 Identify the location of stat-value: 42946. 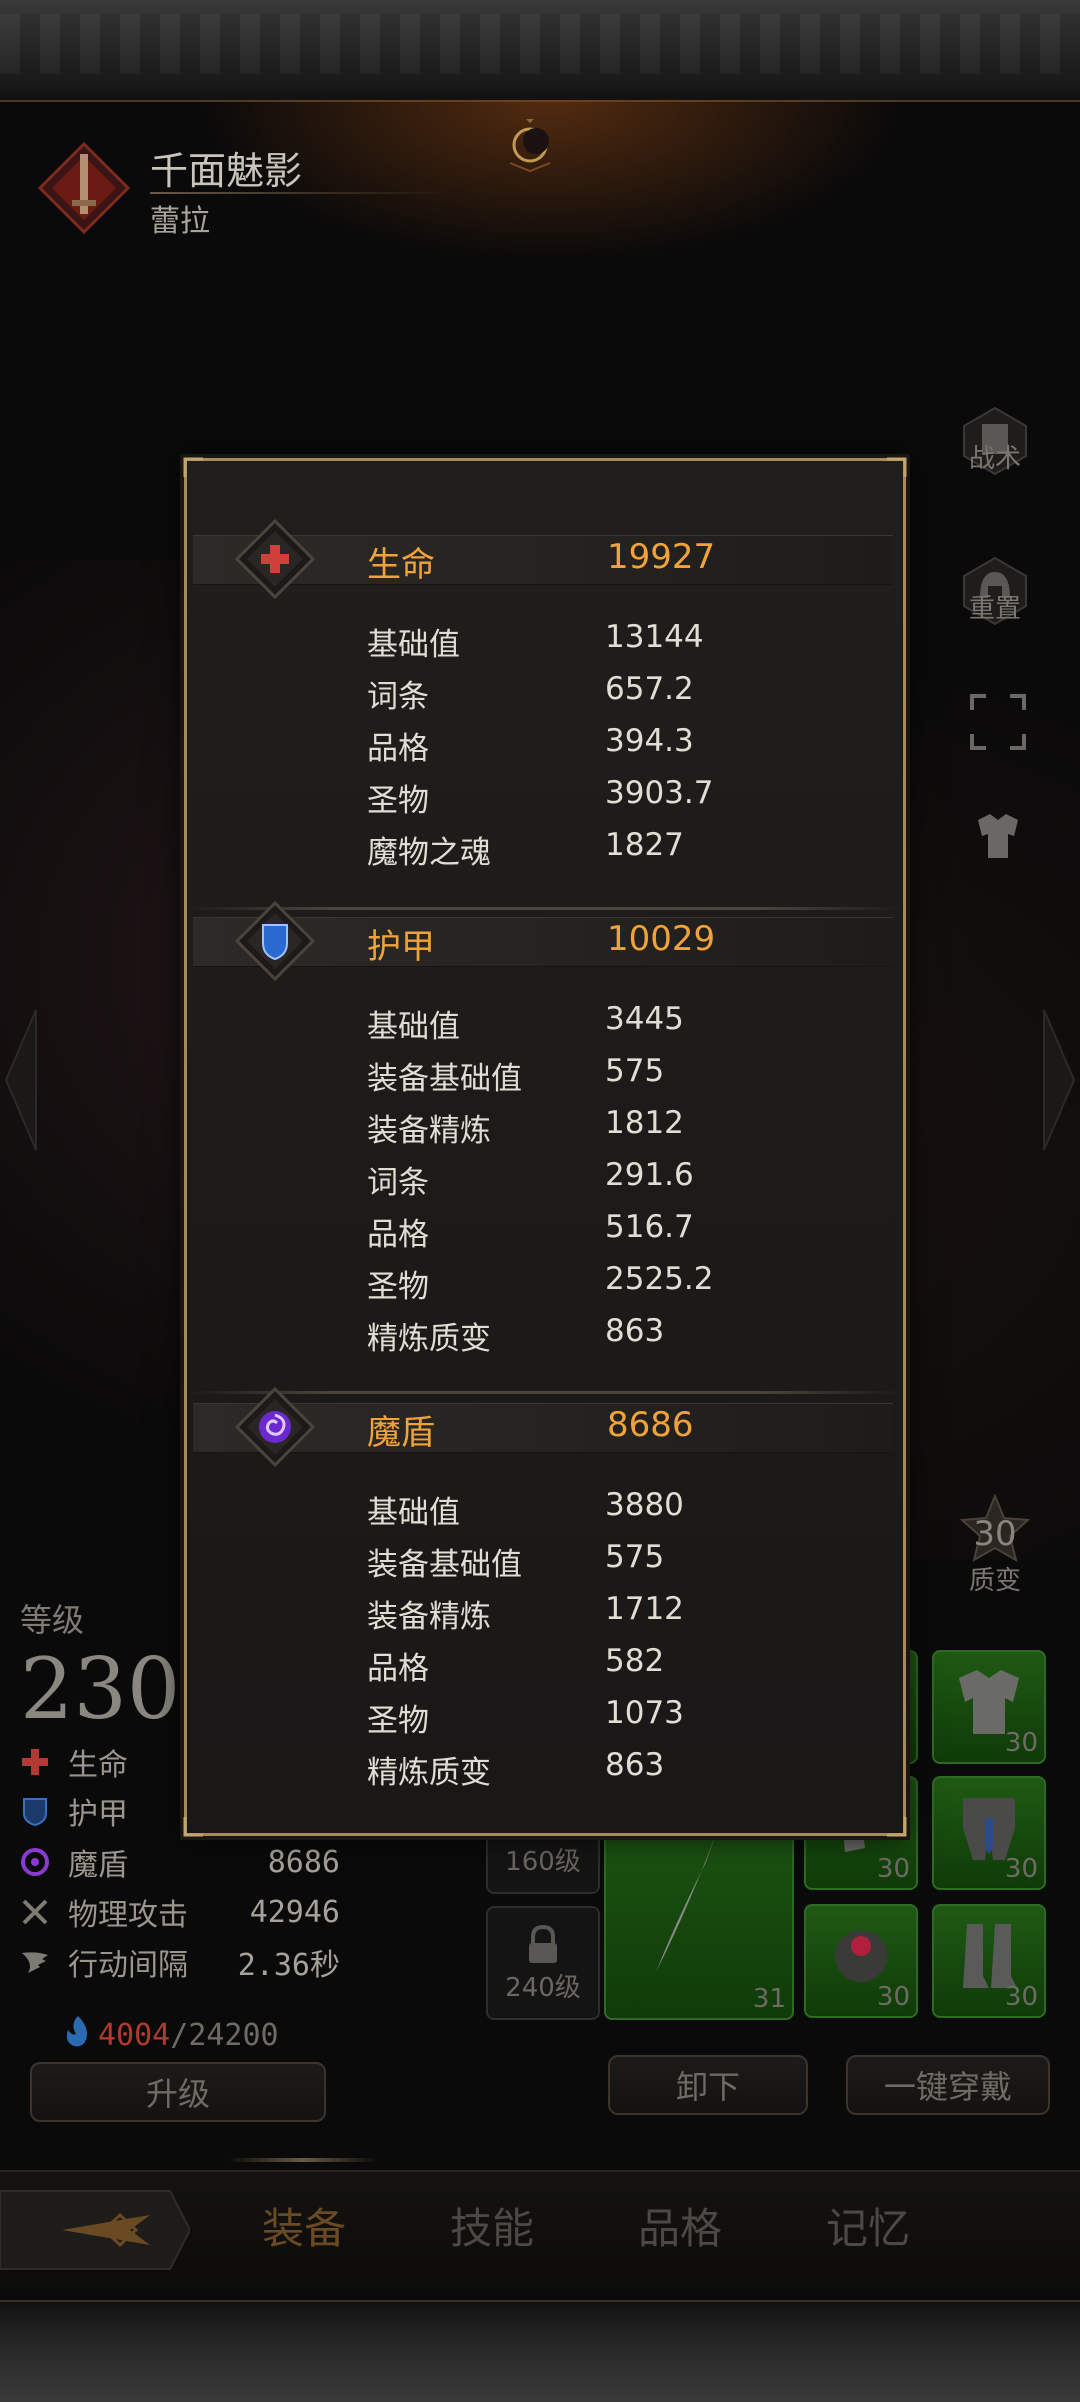
(294, 1912).